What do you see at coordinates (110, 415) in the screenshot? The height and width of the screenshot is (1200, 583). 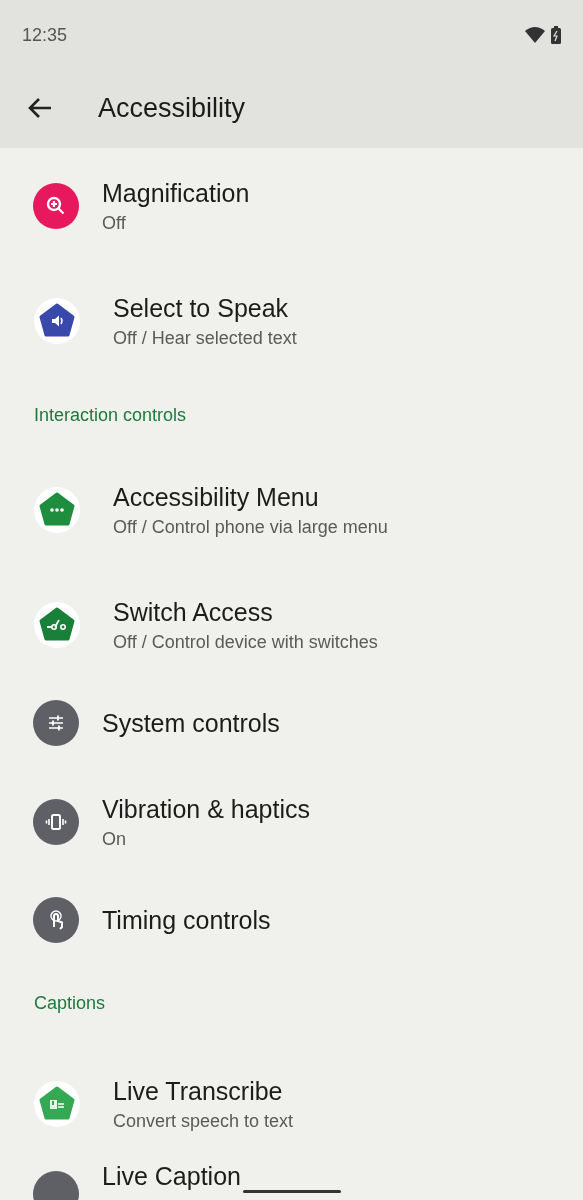 I see `section-header: Interaction controls` at bounding box center [110, 415].